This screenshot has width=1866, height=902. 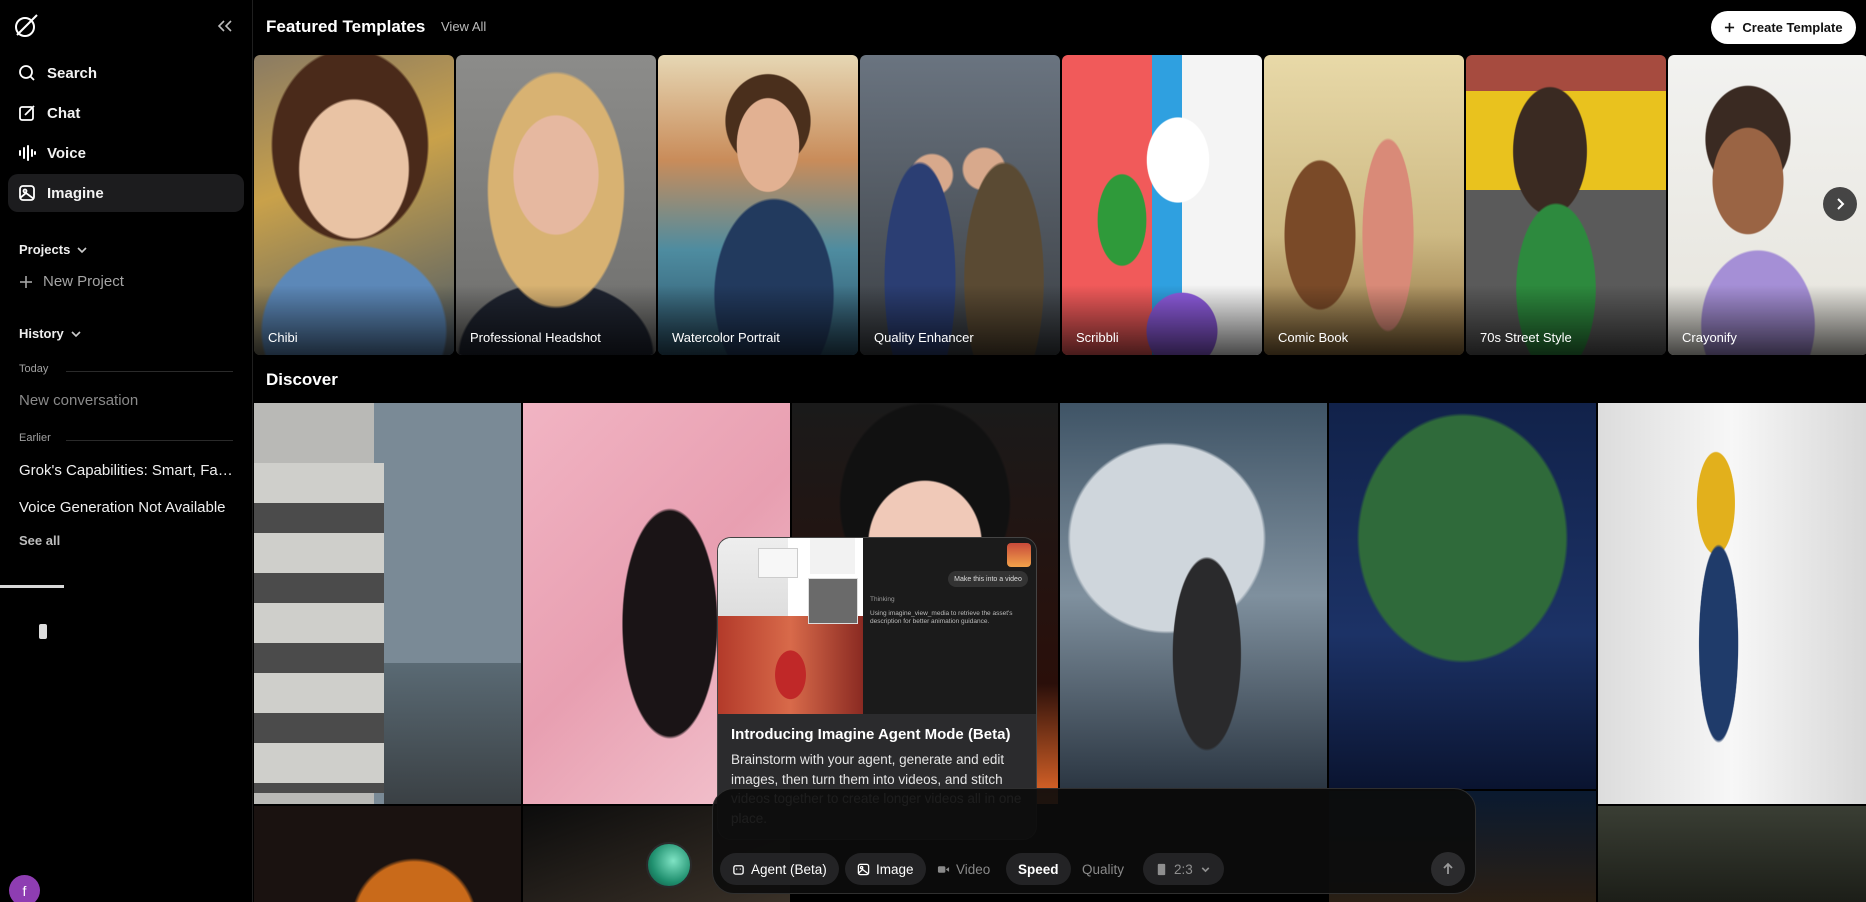 I want to click on template-card: Comic Book, so click(x=1364, y=205).